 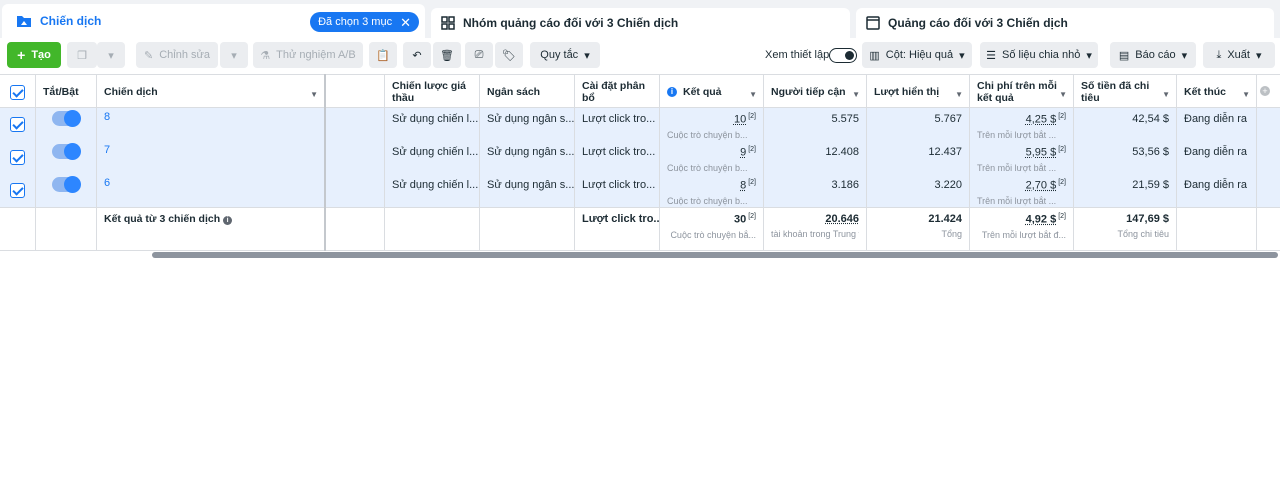 What do you see at coordinates (1217, 92) in the screenshot?
I see `header-ends: Kết thúc ▼` at bounding box center [1217, 92].